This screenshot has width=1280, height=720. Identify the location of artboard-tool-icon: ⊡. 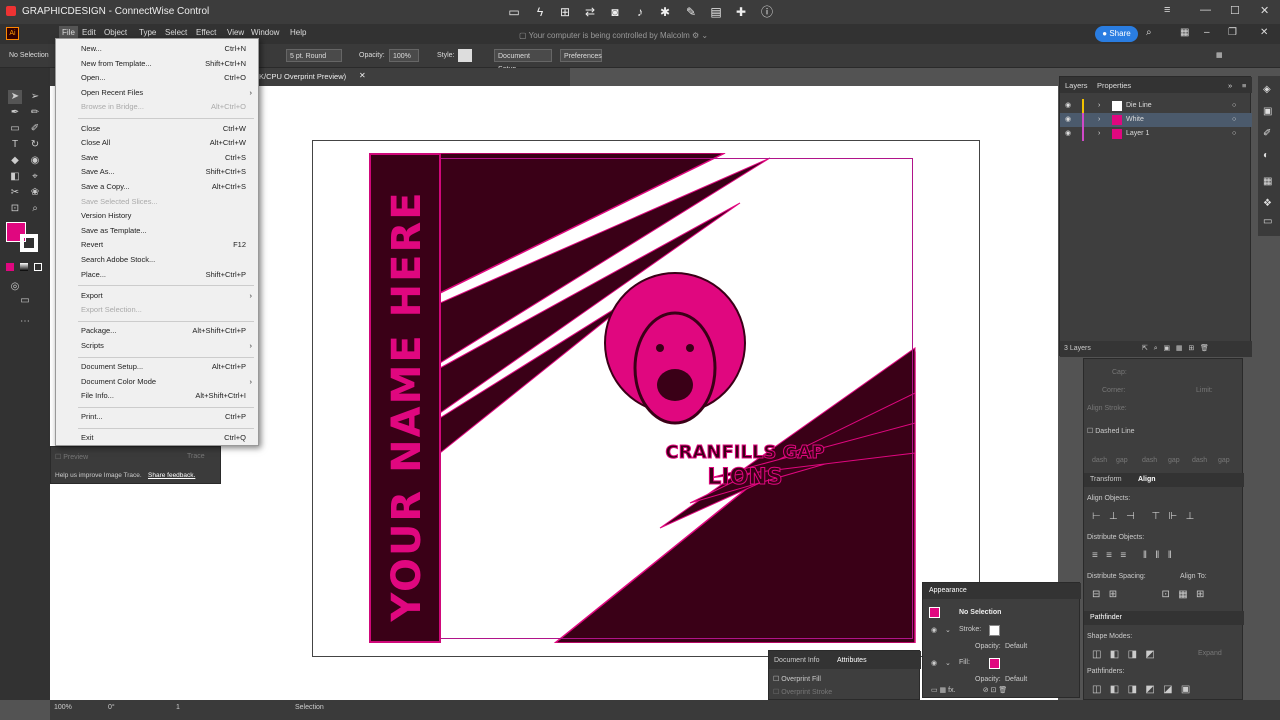
(15, 209).